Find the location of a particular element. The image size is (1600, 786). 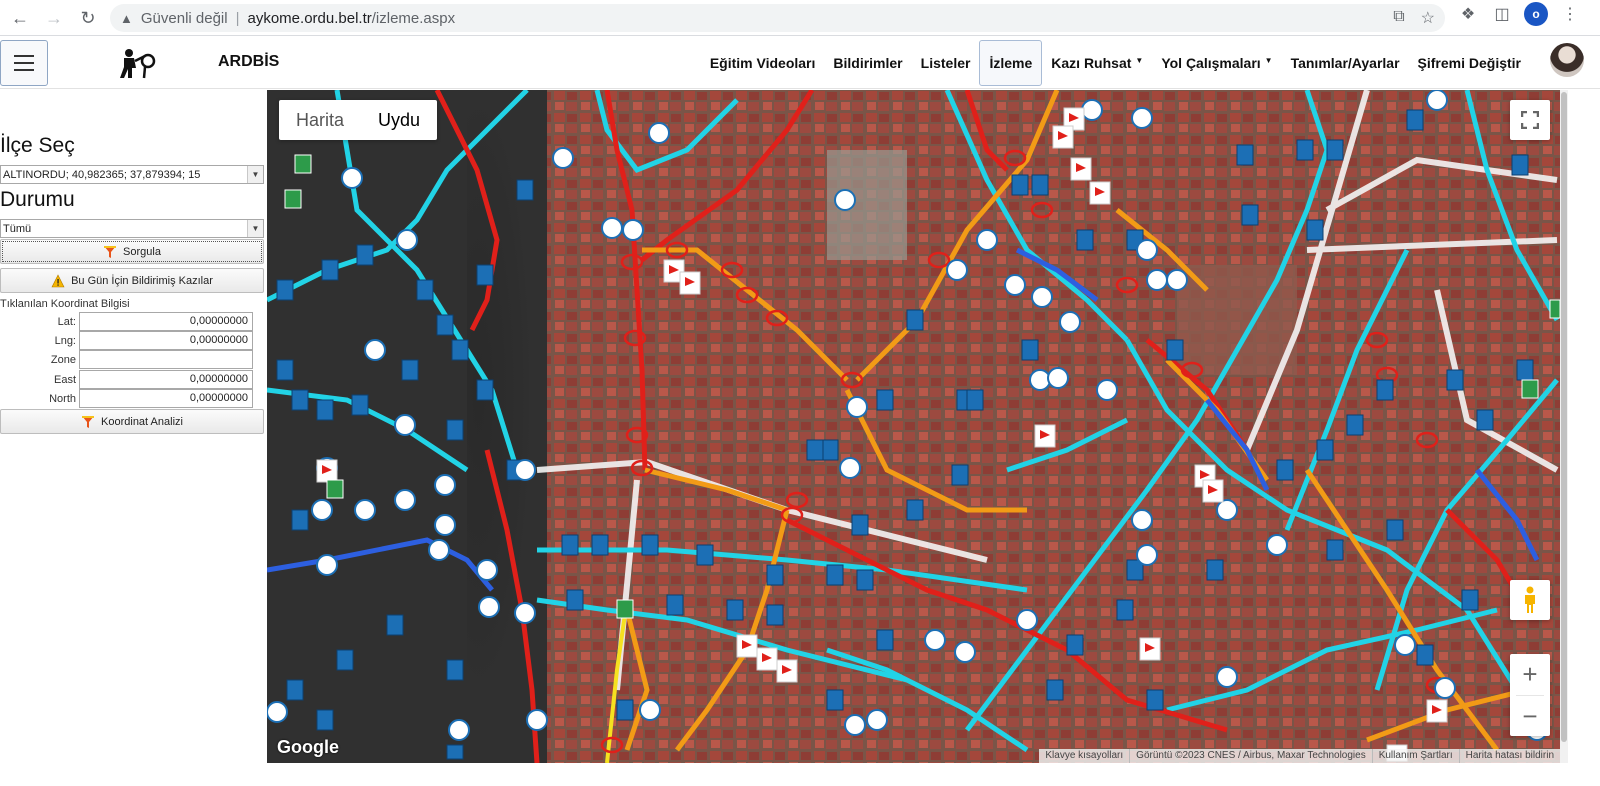

durum-select: Tümü ▼ is located at coordinates (132, 228).